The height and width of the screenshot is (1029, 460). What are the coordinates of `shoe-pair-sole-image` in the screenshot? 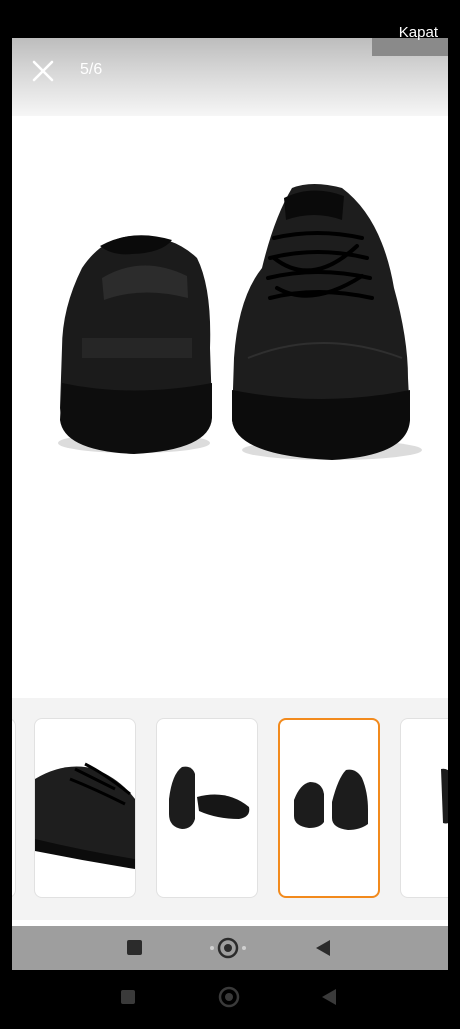 It's located at (209, 797).